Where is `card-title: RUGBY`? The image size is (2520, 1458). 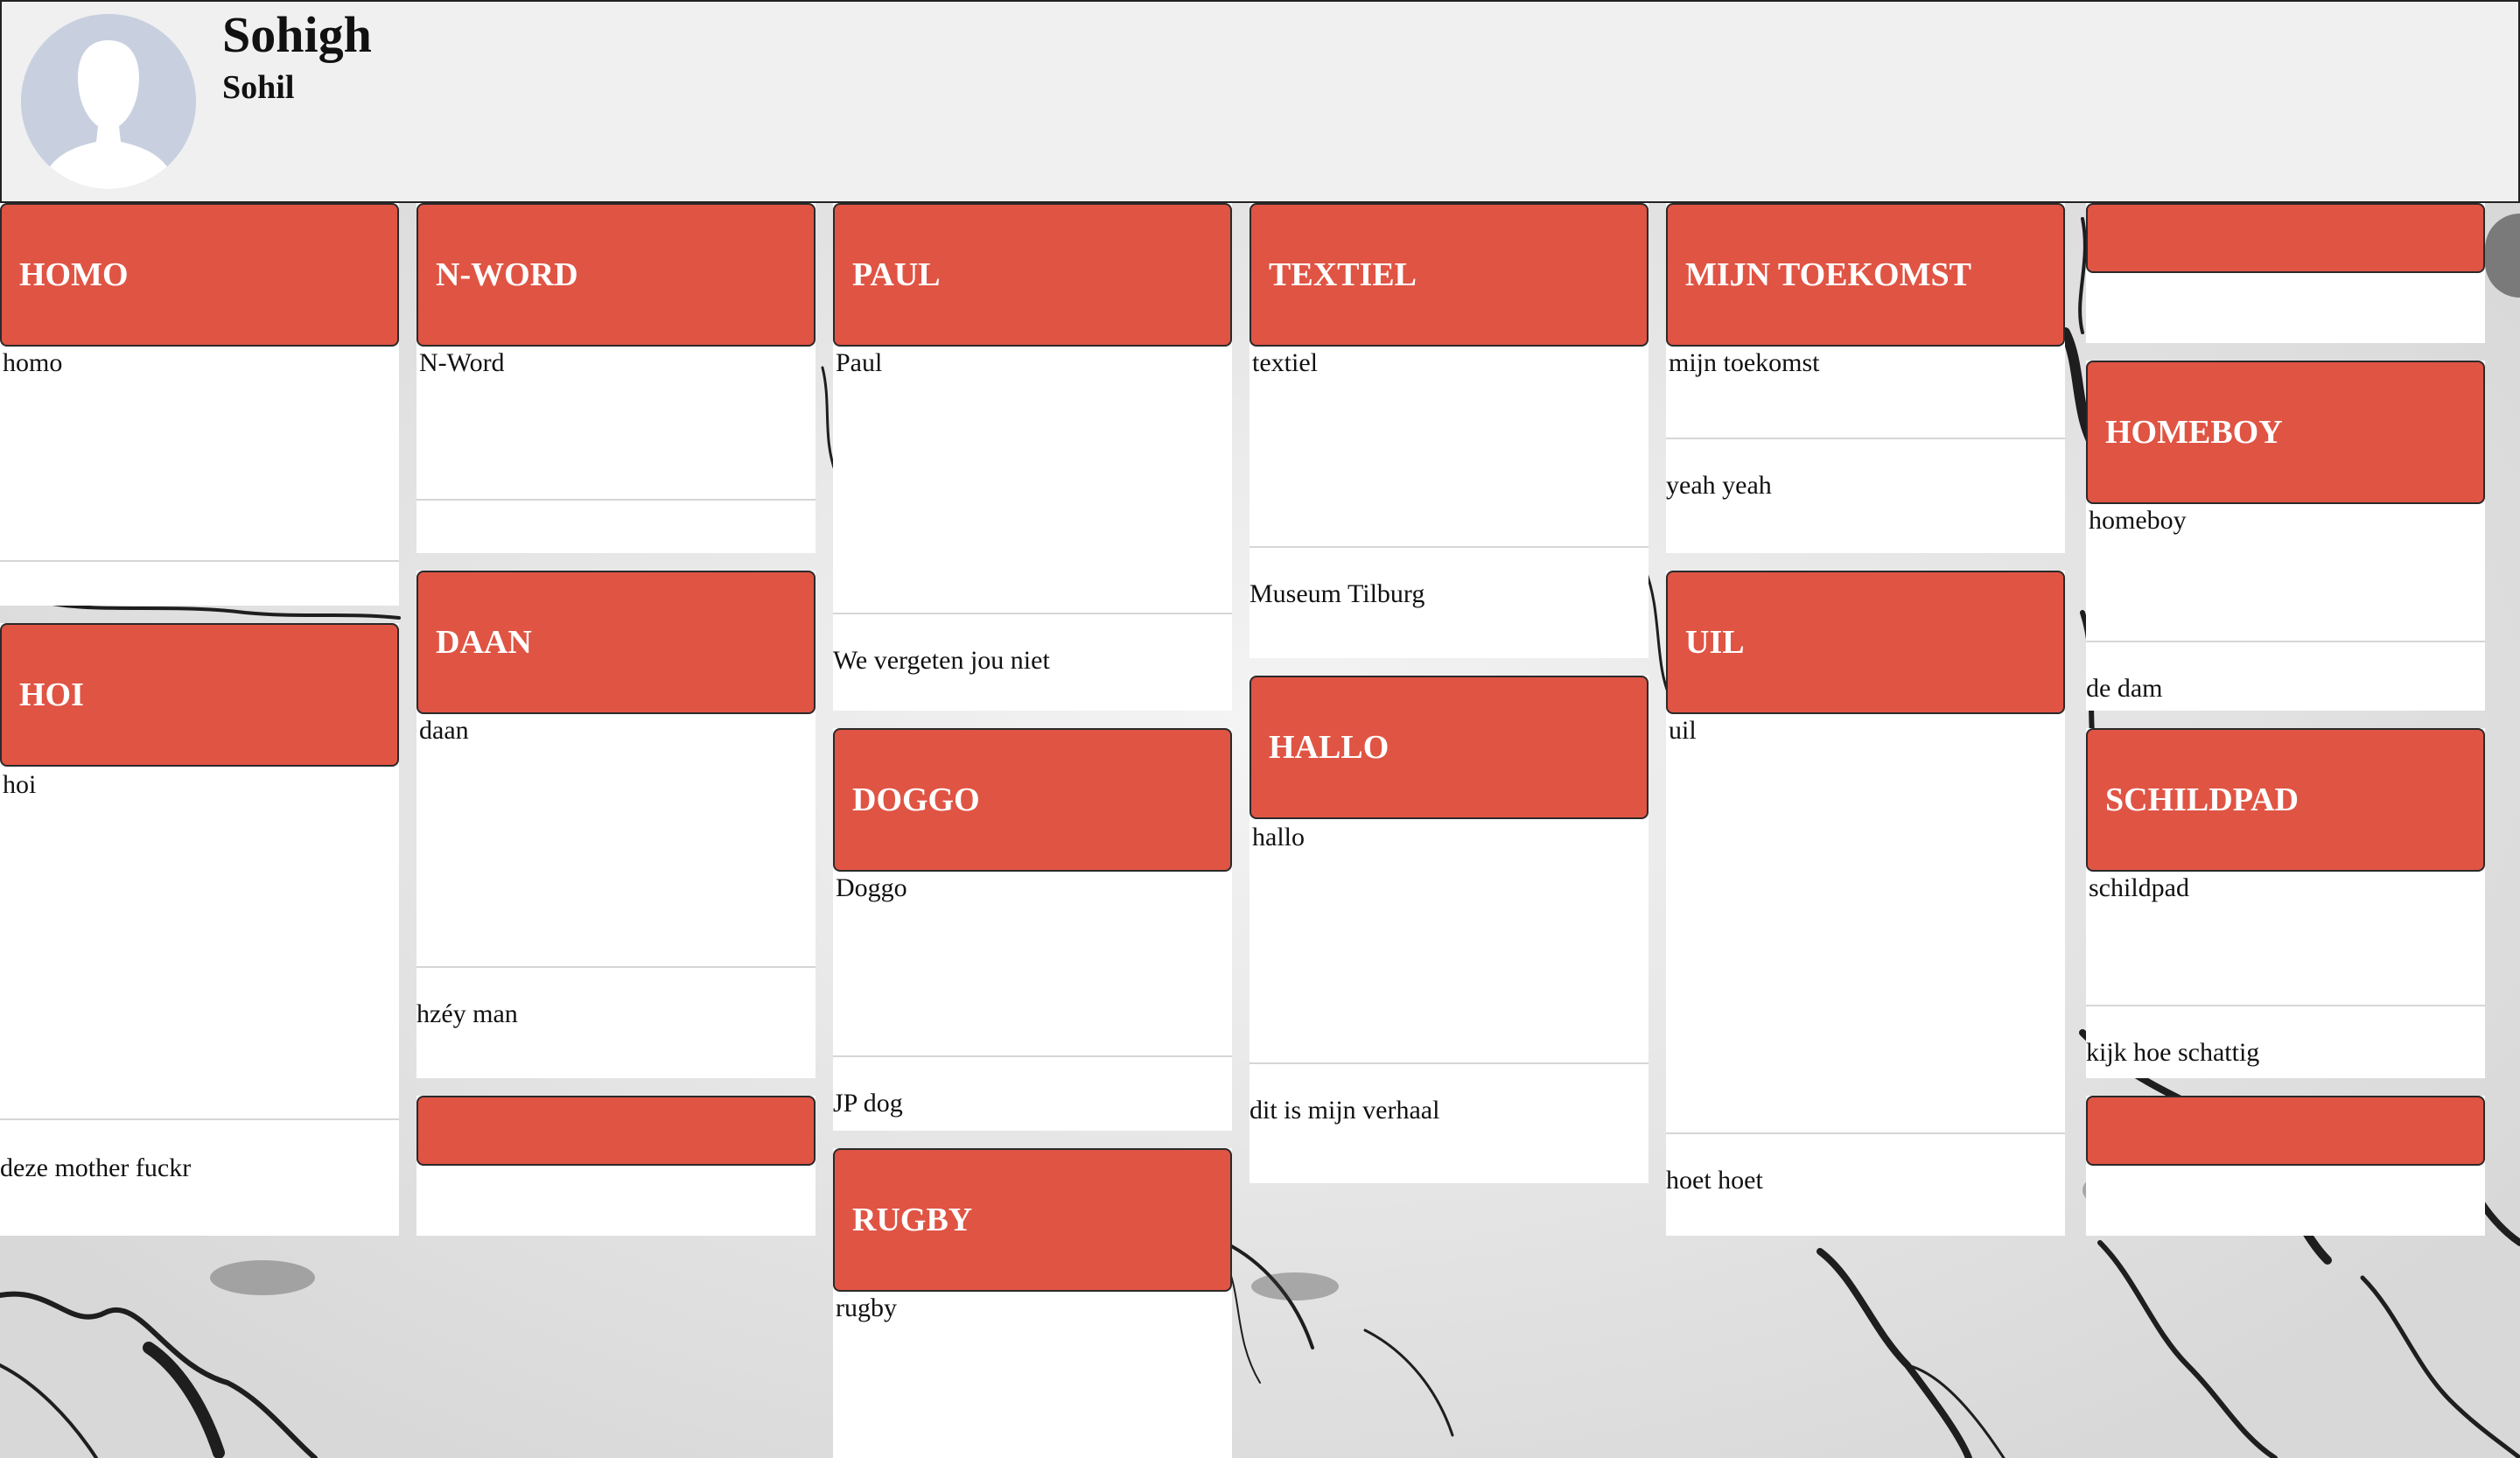 card-title: RUGBY is located at coordinates (912, 1220).